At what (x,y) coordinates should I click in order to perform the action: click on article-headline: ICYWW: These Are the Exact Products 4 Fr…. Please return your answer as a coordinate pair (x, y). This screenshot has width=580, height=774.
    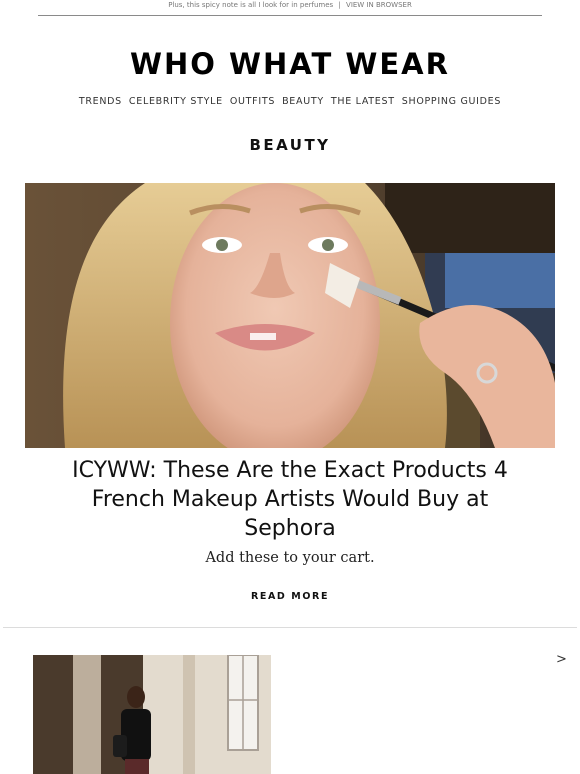
    Looking at the image, I should click on (290, 499).